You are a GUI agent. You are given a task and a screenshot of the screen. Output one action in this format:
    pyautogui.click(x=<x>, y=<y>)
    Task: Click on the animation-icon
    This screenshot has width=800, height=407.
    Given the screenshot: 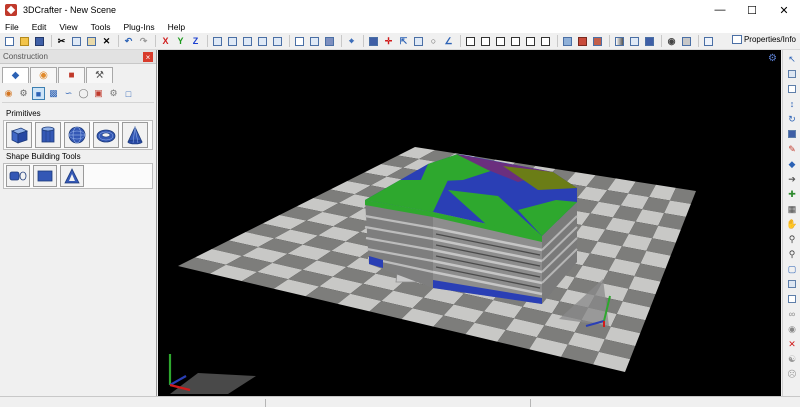 What is the action you would take?
    pyautogui.click(x=708, y=41)
    